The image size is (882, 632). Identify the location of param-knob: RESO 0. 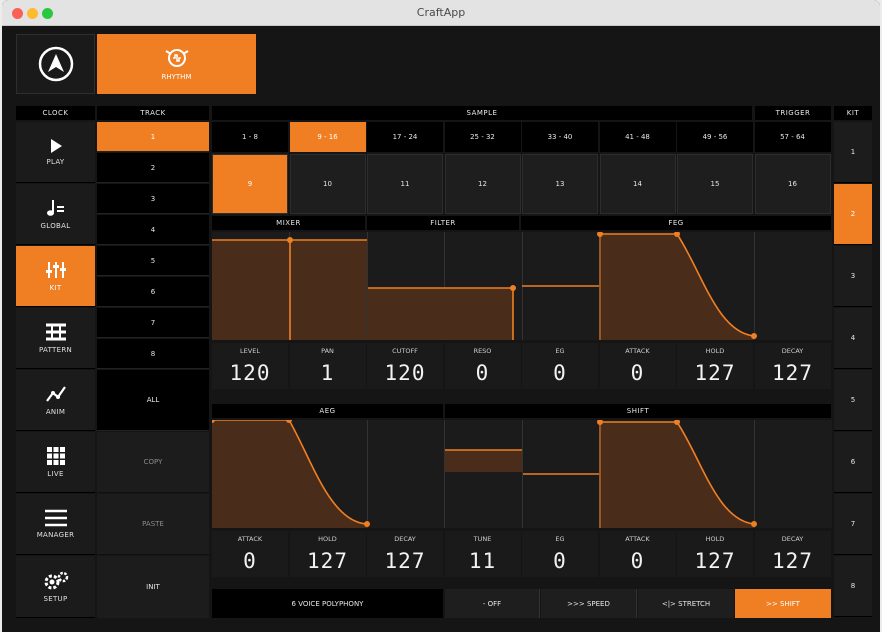
(482, 366).